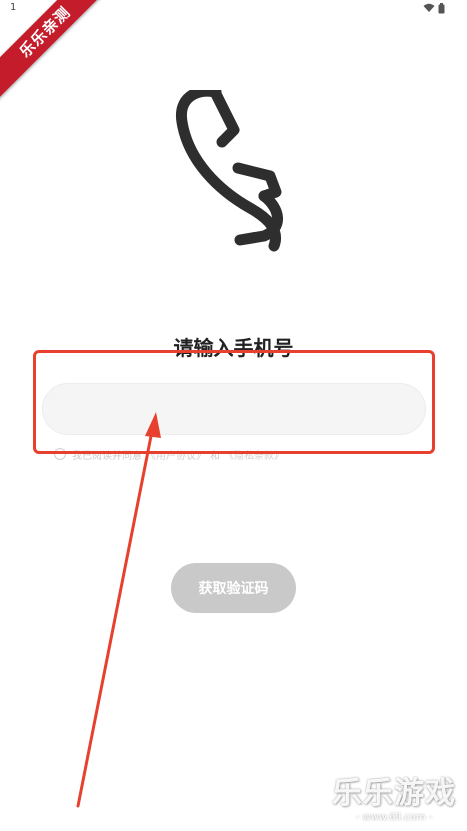 The width and height of the screenshot is (467, 831). Describe the element at coordinates (394, 817) in the screenshot. I see `watermark-url: - www.6ll.com -` at that location.